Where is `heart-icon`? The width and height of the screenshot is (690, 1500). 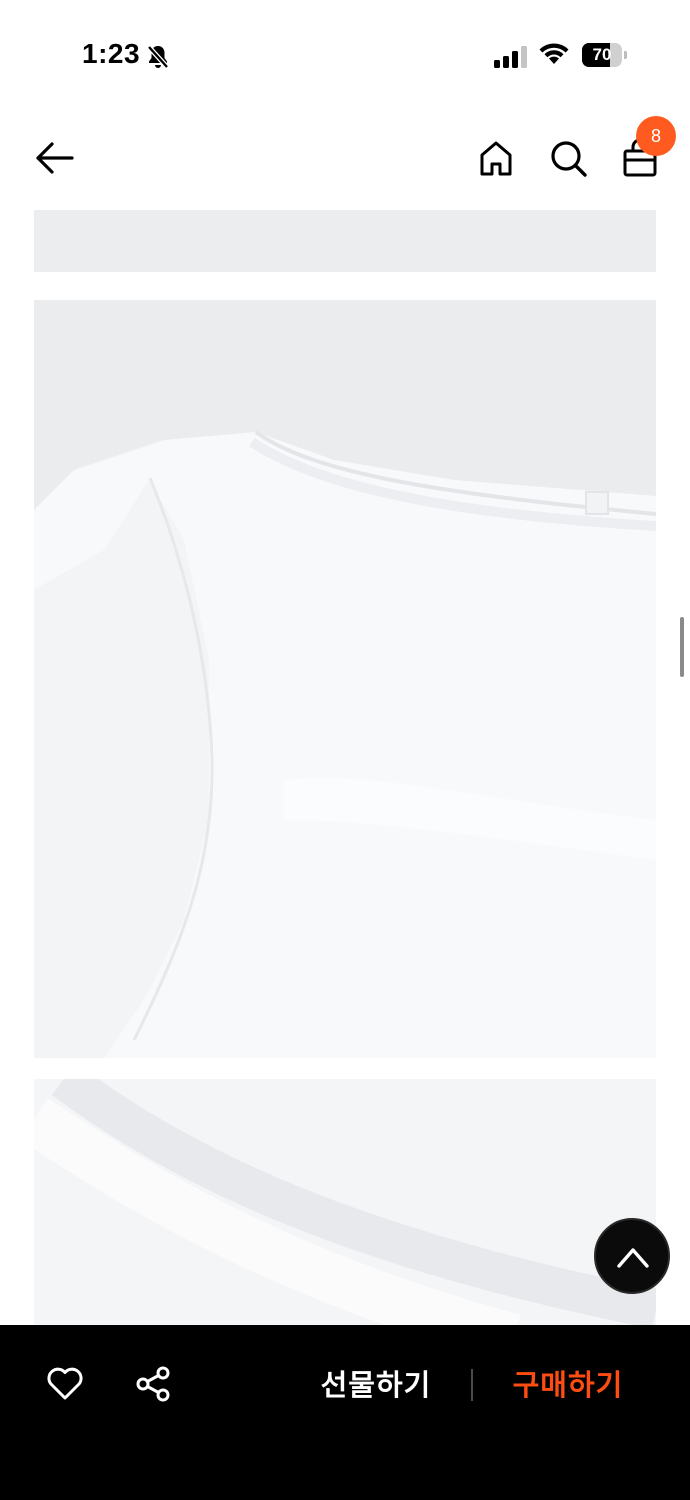
heart-icon is located at coordinates (65, 1383).